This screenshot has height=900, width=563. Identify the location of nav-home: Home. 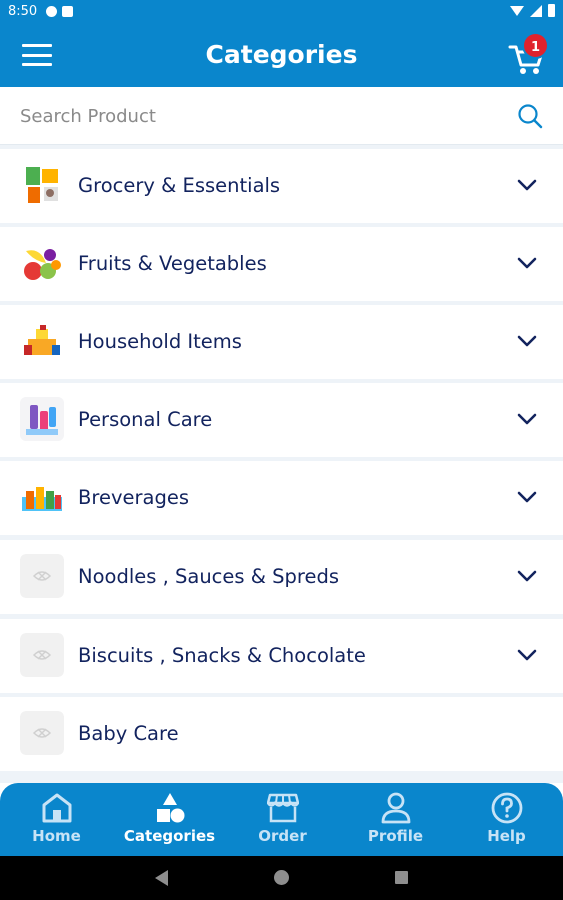
(56, 819).